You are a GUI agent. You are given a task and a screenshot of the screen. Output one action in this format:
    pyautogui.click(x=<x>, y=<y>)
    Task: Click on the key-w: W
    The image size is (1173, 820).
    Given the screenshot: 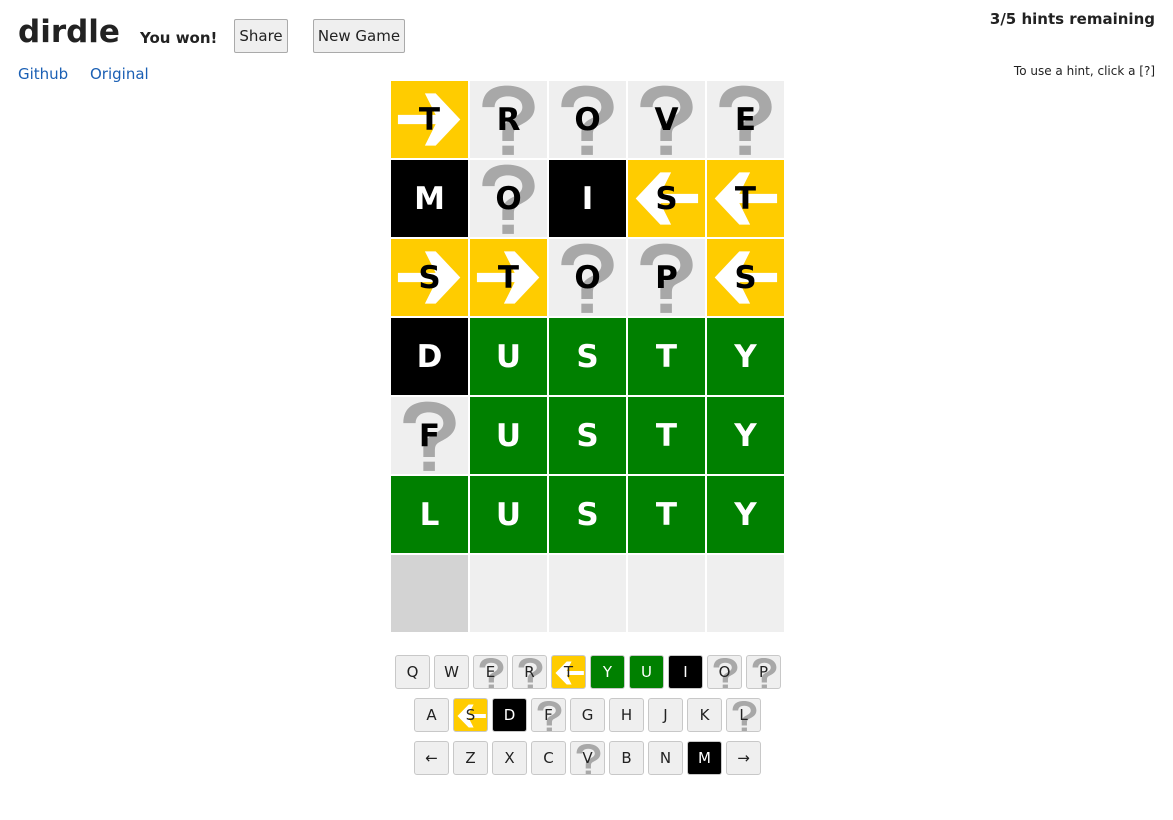 What is the action you would take?
    pyautogui.click(x=451, y=672)
    